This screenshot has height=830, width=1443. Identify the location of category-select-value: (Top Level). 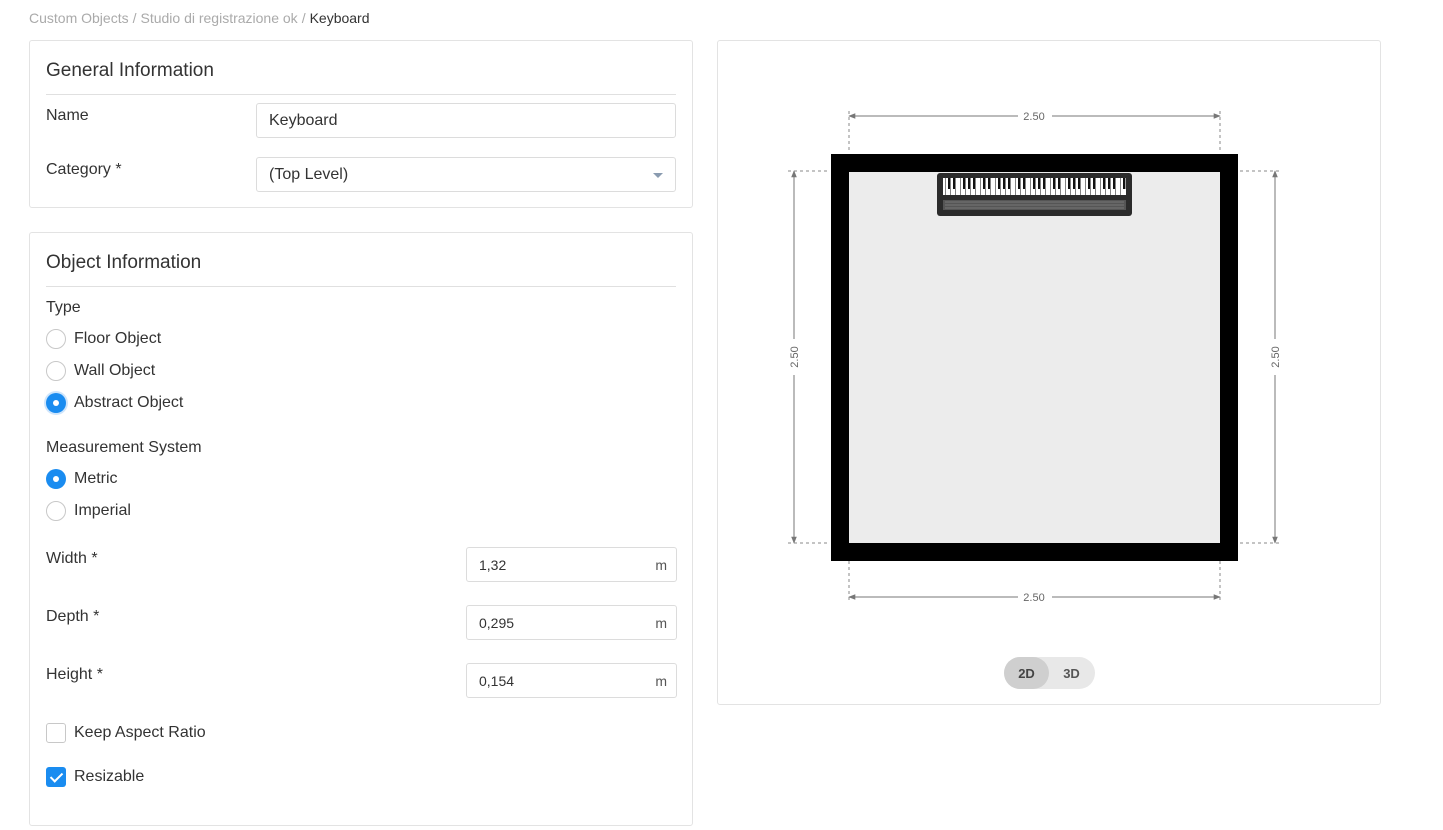
(309, 174).